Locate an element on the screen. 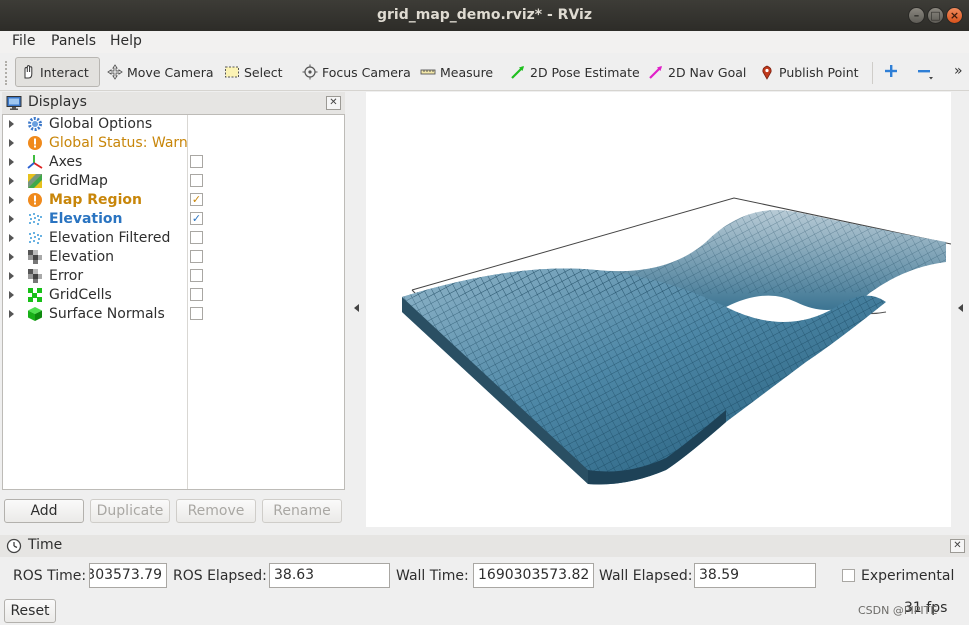 The width and height of the screenshot is (969, 625). experimental-checkbox is located at coordinates (848, 575).